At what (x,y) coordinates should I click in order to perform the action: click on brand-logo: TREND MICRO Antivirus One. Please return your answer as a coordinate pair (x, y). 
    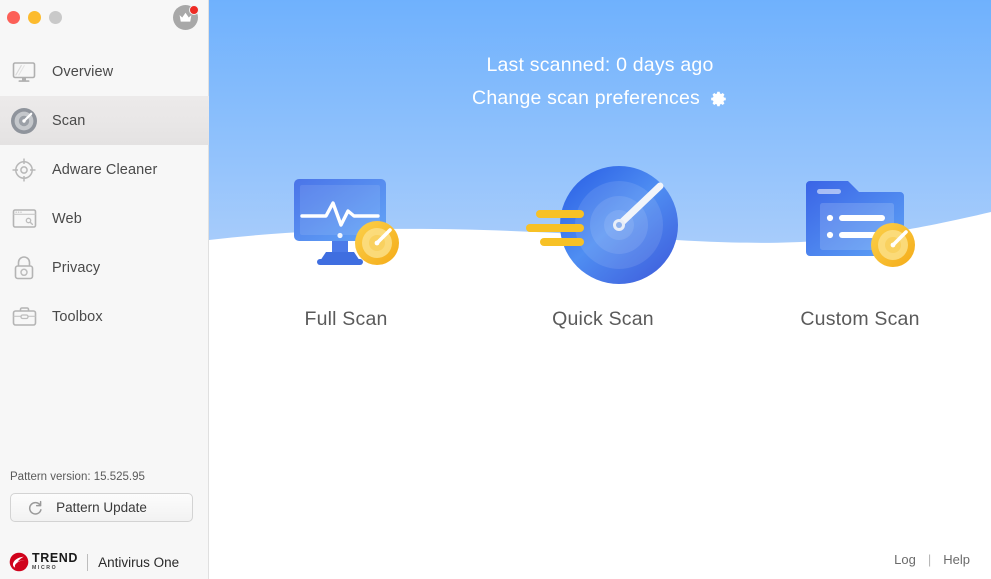
    Looking at the image, I should click on (94, 562).